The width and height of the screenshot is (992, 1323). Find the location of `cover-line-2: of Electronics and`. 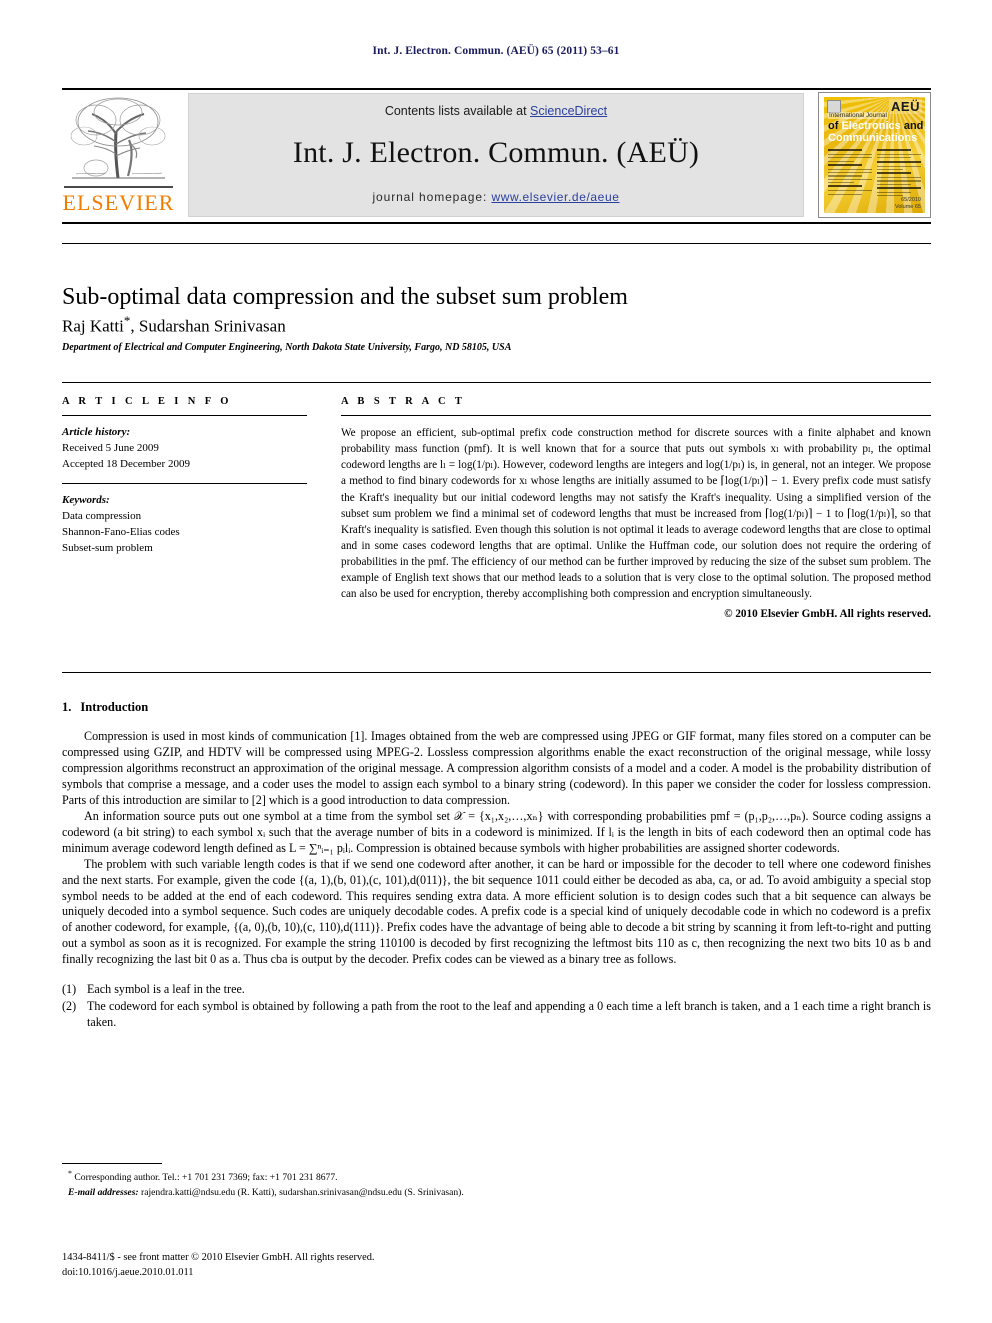

cover-line-2: of Electronics and is located at coordinates (875, 126).